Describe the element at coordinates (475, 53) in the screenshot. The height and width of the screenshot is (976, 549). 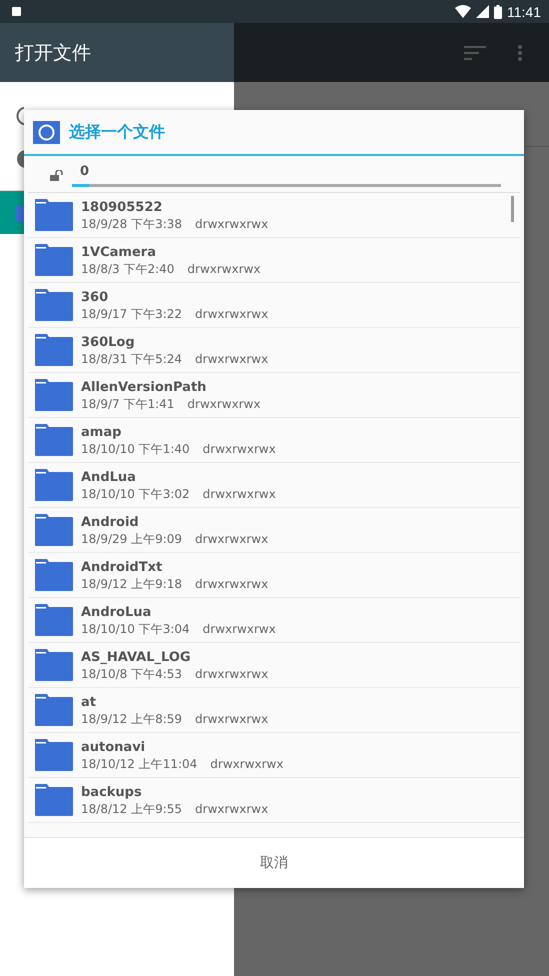
I see `sort-icon` at that location.